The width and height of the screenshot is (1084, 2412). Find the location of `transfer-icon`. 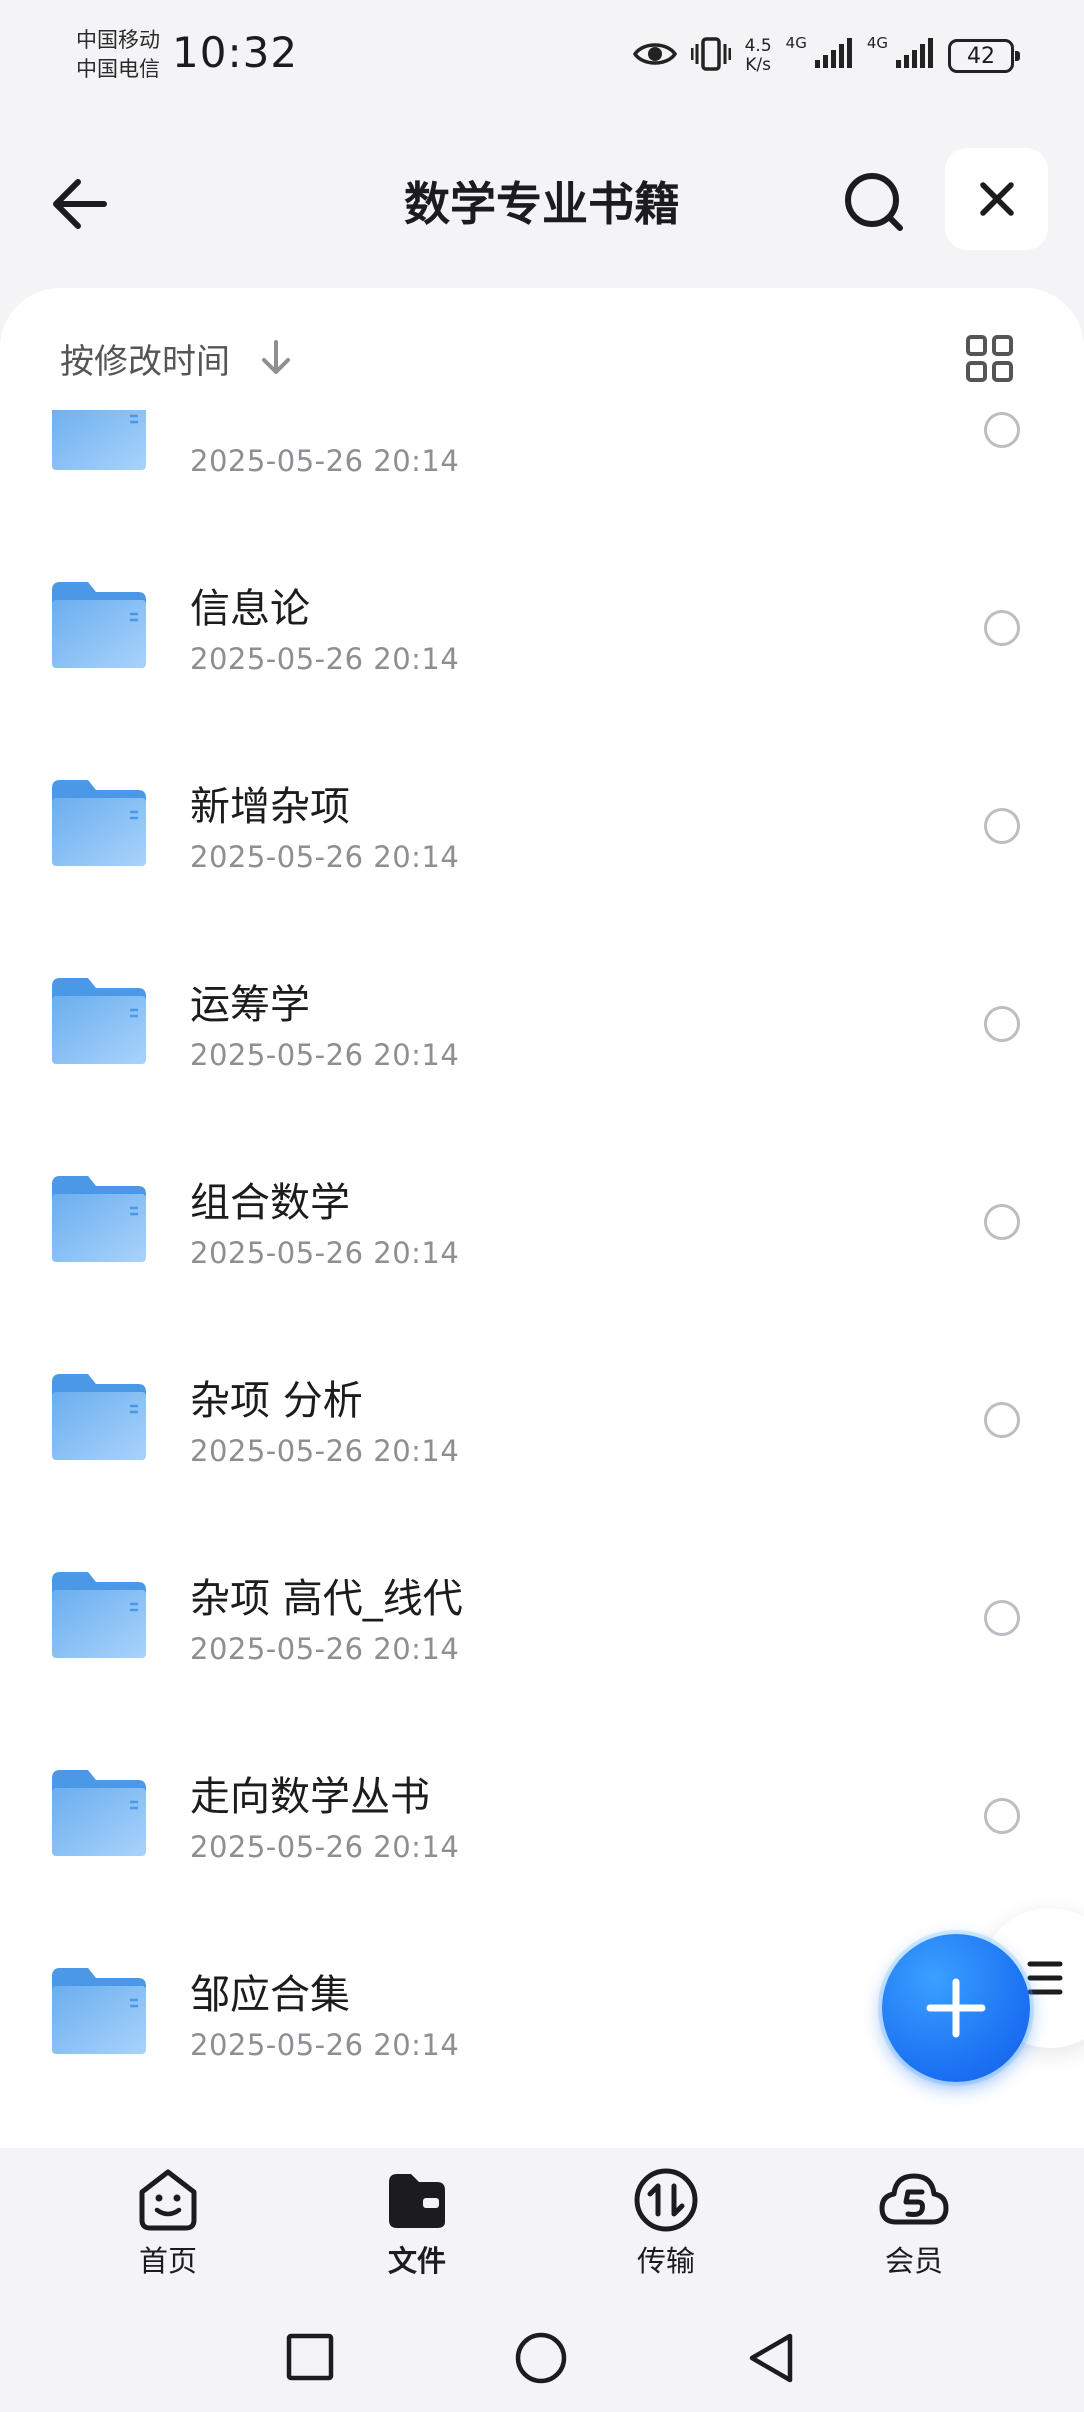

transfer-icon is located at coordinates (666, 2200).